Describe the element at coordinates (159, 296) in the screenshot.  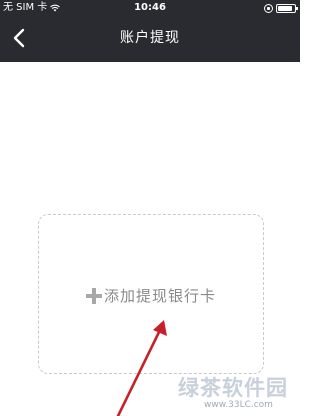
I see `add-card-label: 添加提现银行卡` at that location.